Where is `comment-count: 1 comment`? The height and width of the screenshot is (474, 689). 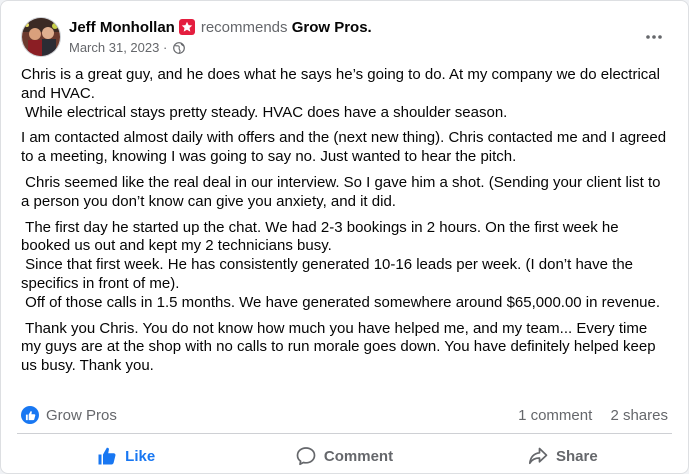 comment-count: 1 comment is located at coordinates (555, 415).